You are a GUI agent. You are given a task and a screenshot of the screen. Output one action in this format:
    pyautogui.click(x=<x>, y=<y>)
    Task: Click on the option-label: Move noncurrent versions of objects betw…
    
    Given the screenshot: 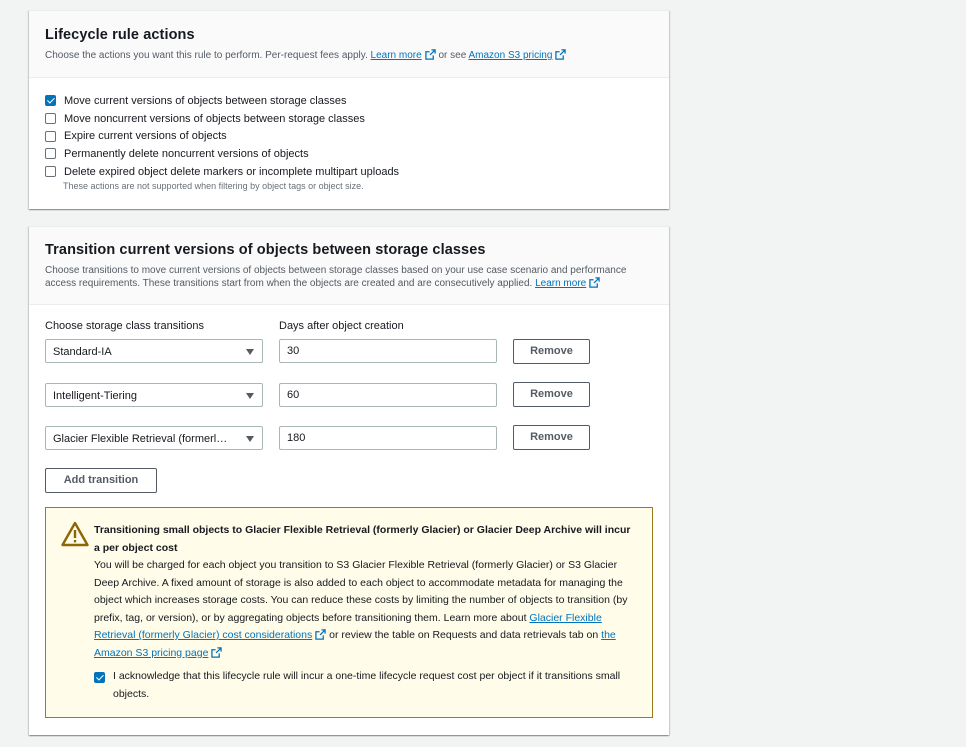 What is the action you would take?
    pyautogui.click(x=214, y=118)
    